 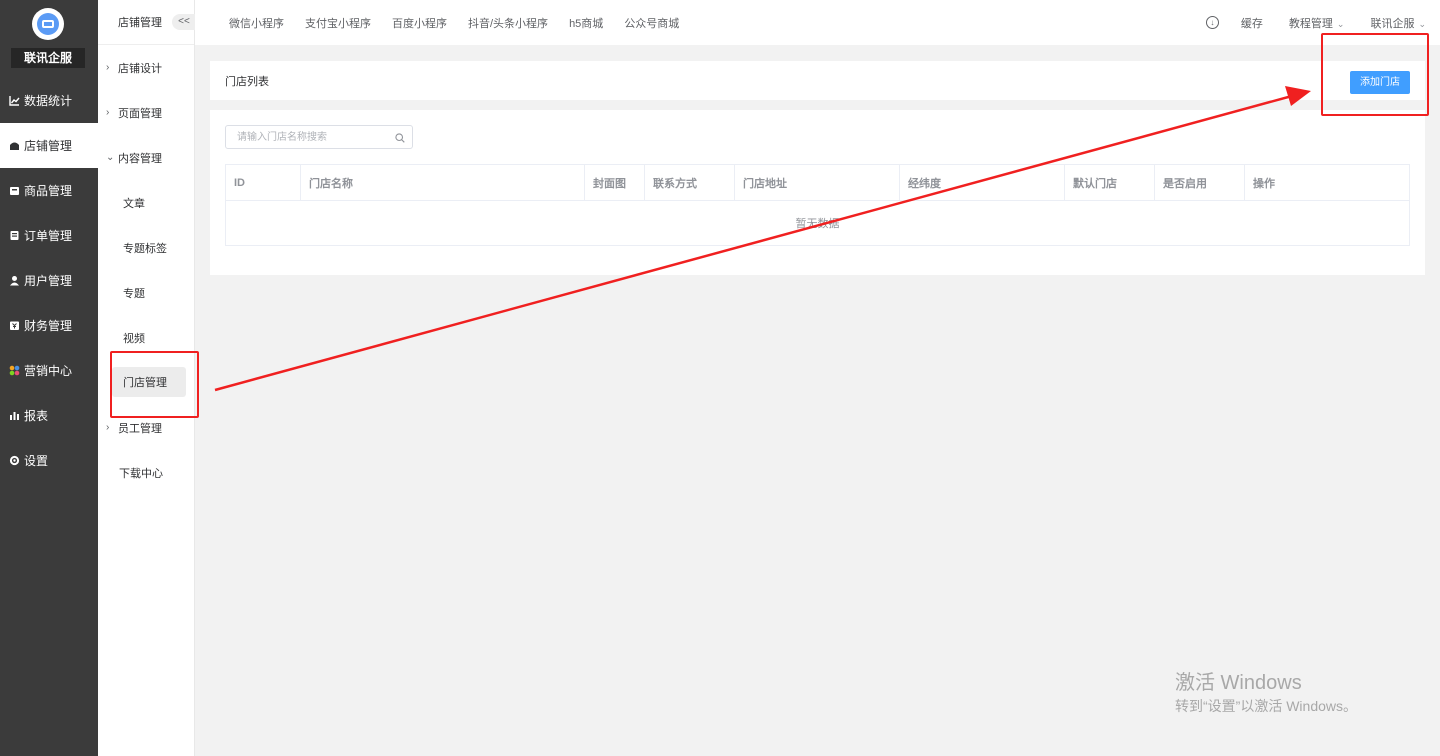 I want to click on product-icon, so click(x=14, y=190).